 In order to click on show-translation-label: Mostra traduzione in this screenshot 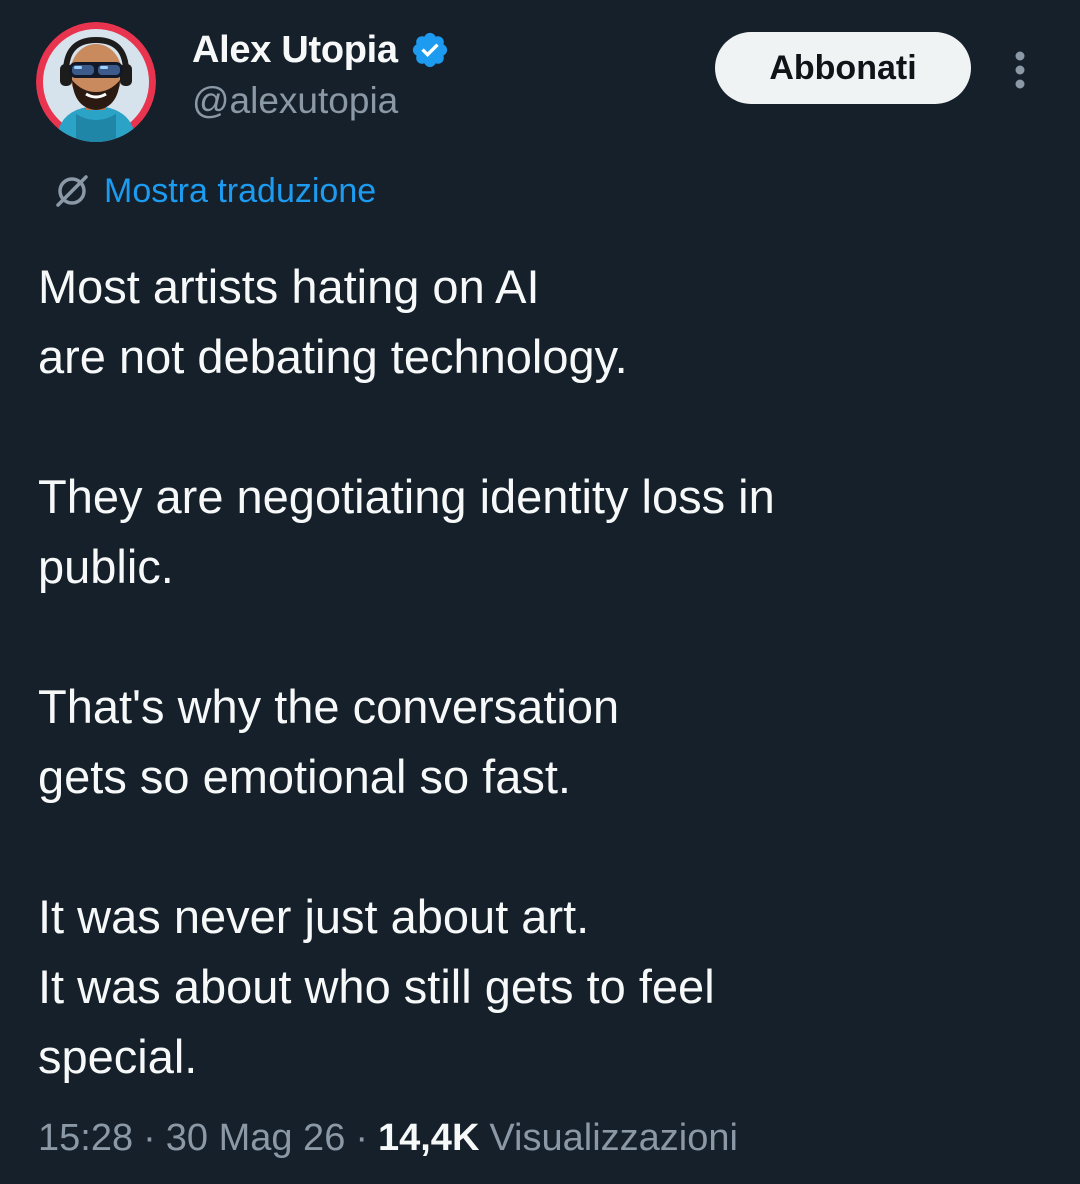, I will do `click(240, 190)`.